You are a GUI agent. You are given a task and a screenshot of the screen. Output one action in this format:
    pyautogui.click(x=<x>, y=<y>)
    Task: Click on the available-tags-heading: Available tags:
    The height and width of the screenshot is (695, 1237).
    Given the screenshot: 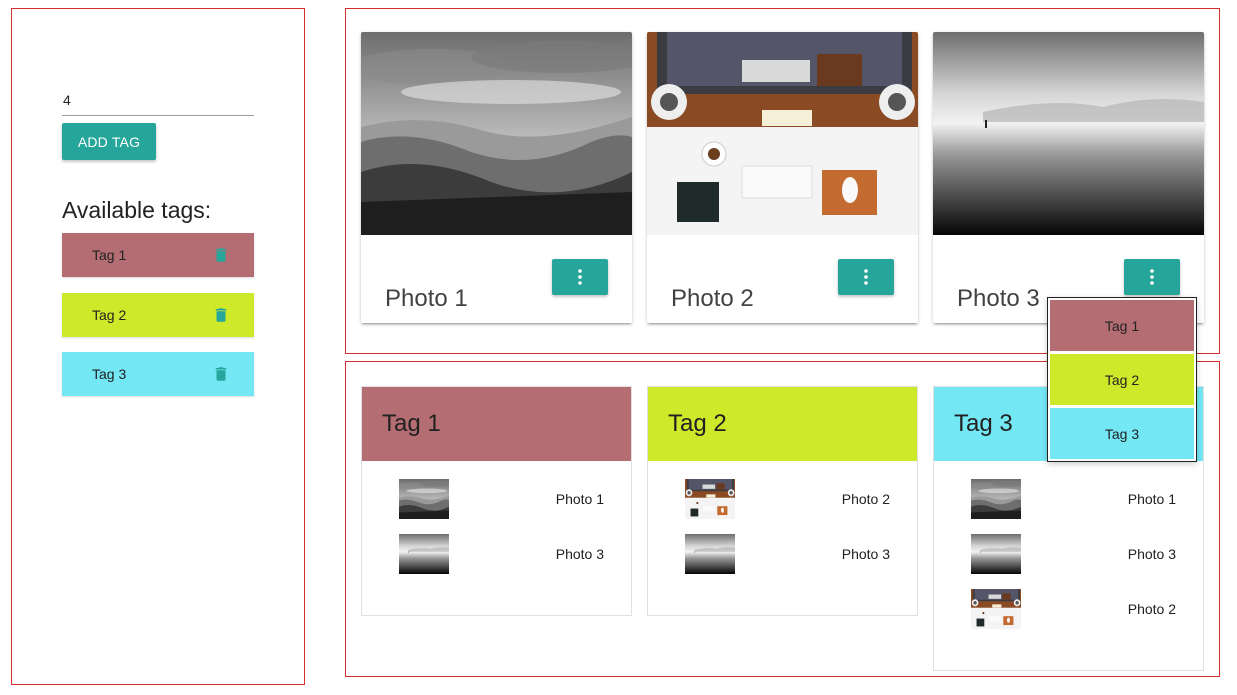 What is the action you would take?
    pyautogui.click(x=137, y=210)
    